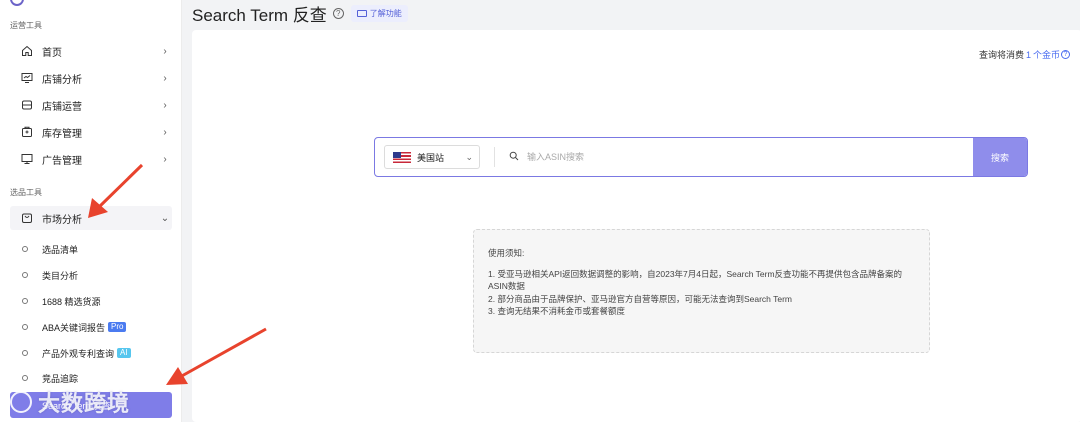 Image resolution: width=1080 pixels, height=422 pixels. I want to click on notice-title: 使用须知:, so click(506, 253).